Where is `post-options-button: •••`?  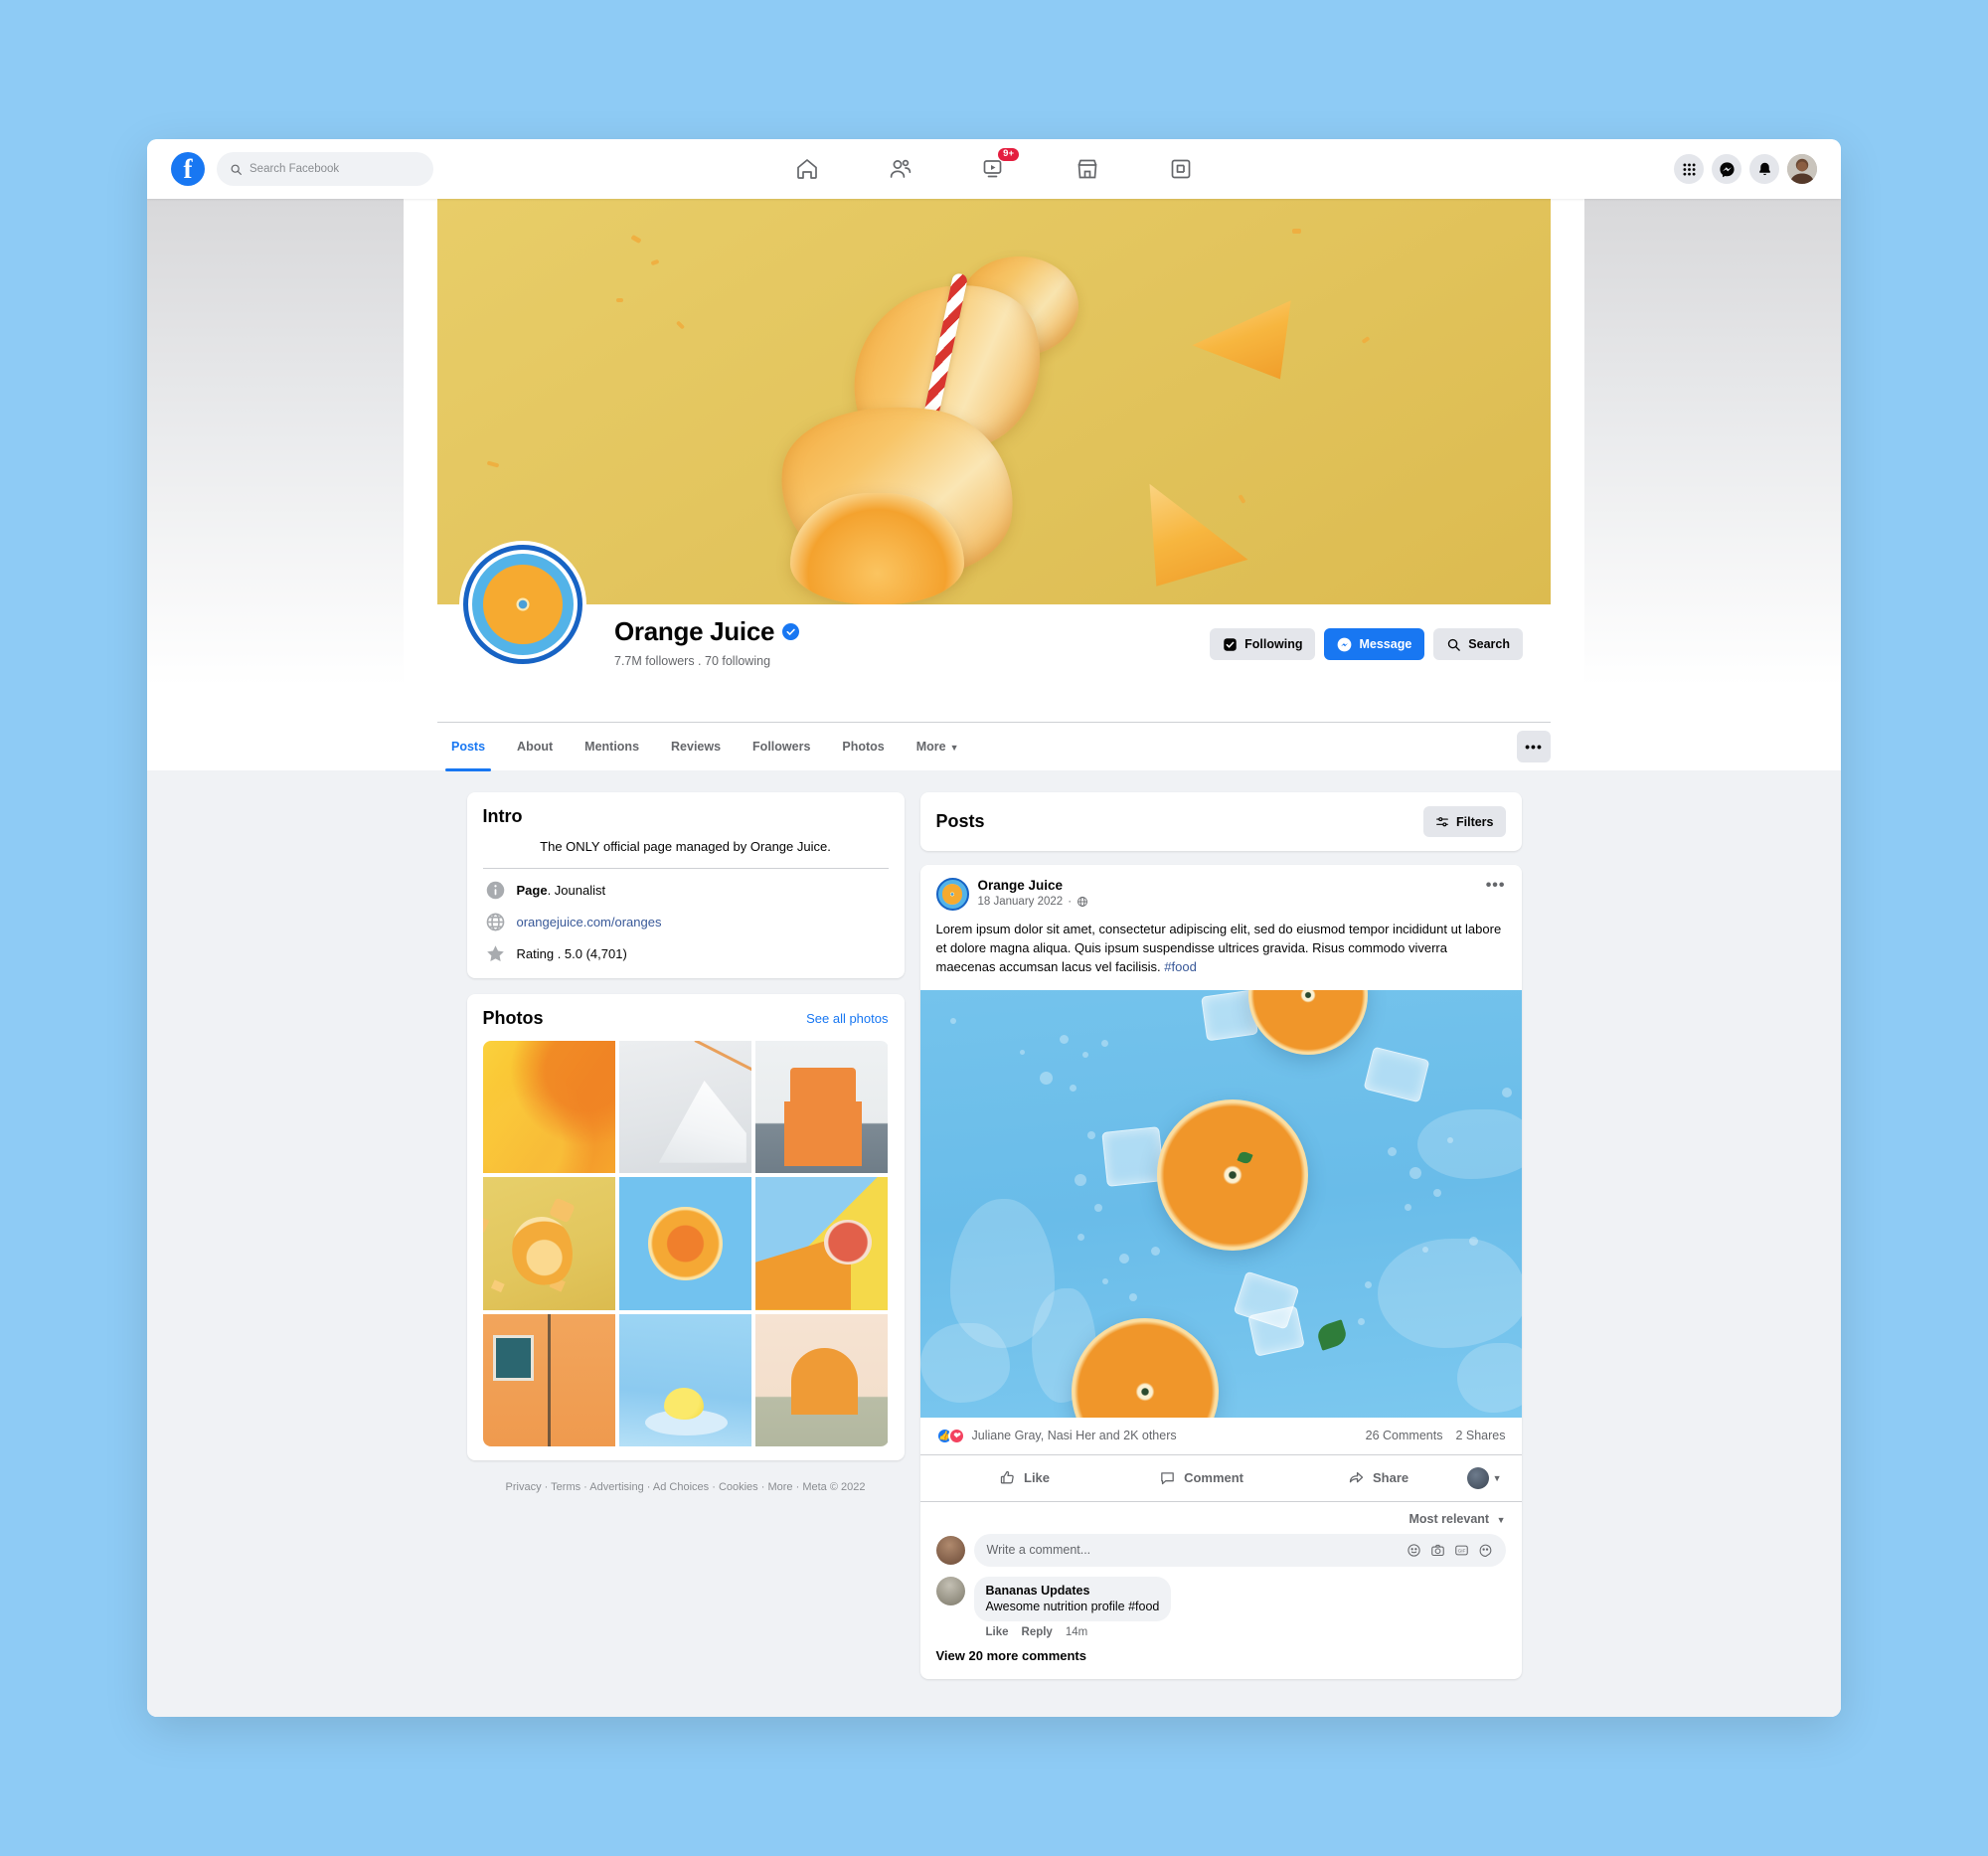
post-options-button: ••• is located at coordinates (1496, 886).